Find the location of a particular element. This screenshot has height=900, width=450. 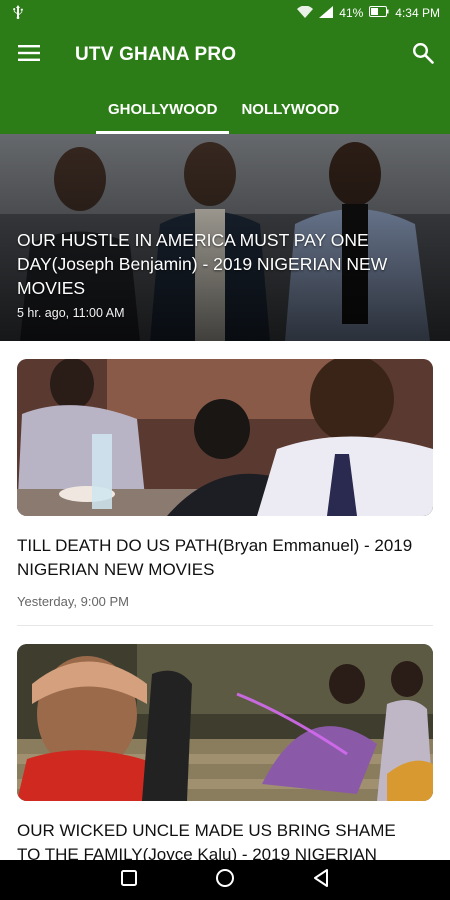

menu-icon is located at coordinates (29, 55).